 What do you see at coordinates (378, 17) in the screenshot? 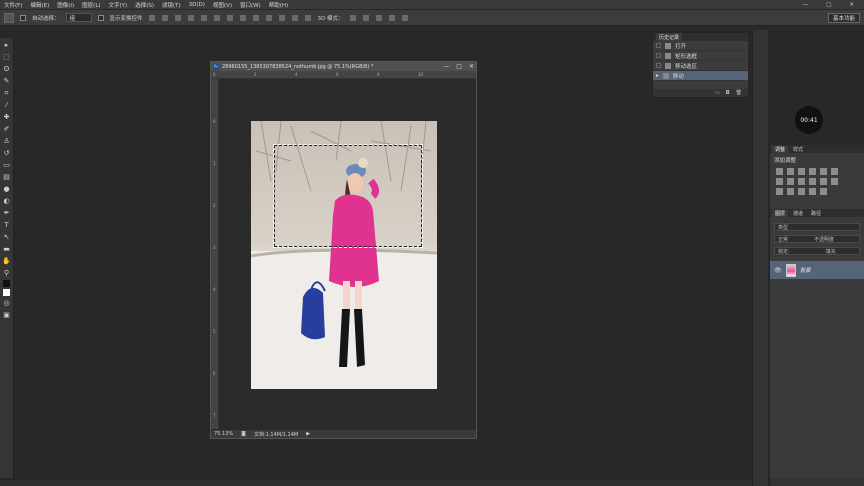
I see `3d-pan-icon` at bounding box center [378, 17].